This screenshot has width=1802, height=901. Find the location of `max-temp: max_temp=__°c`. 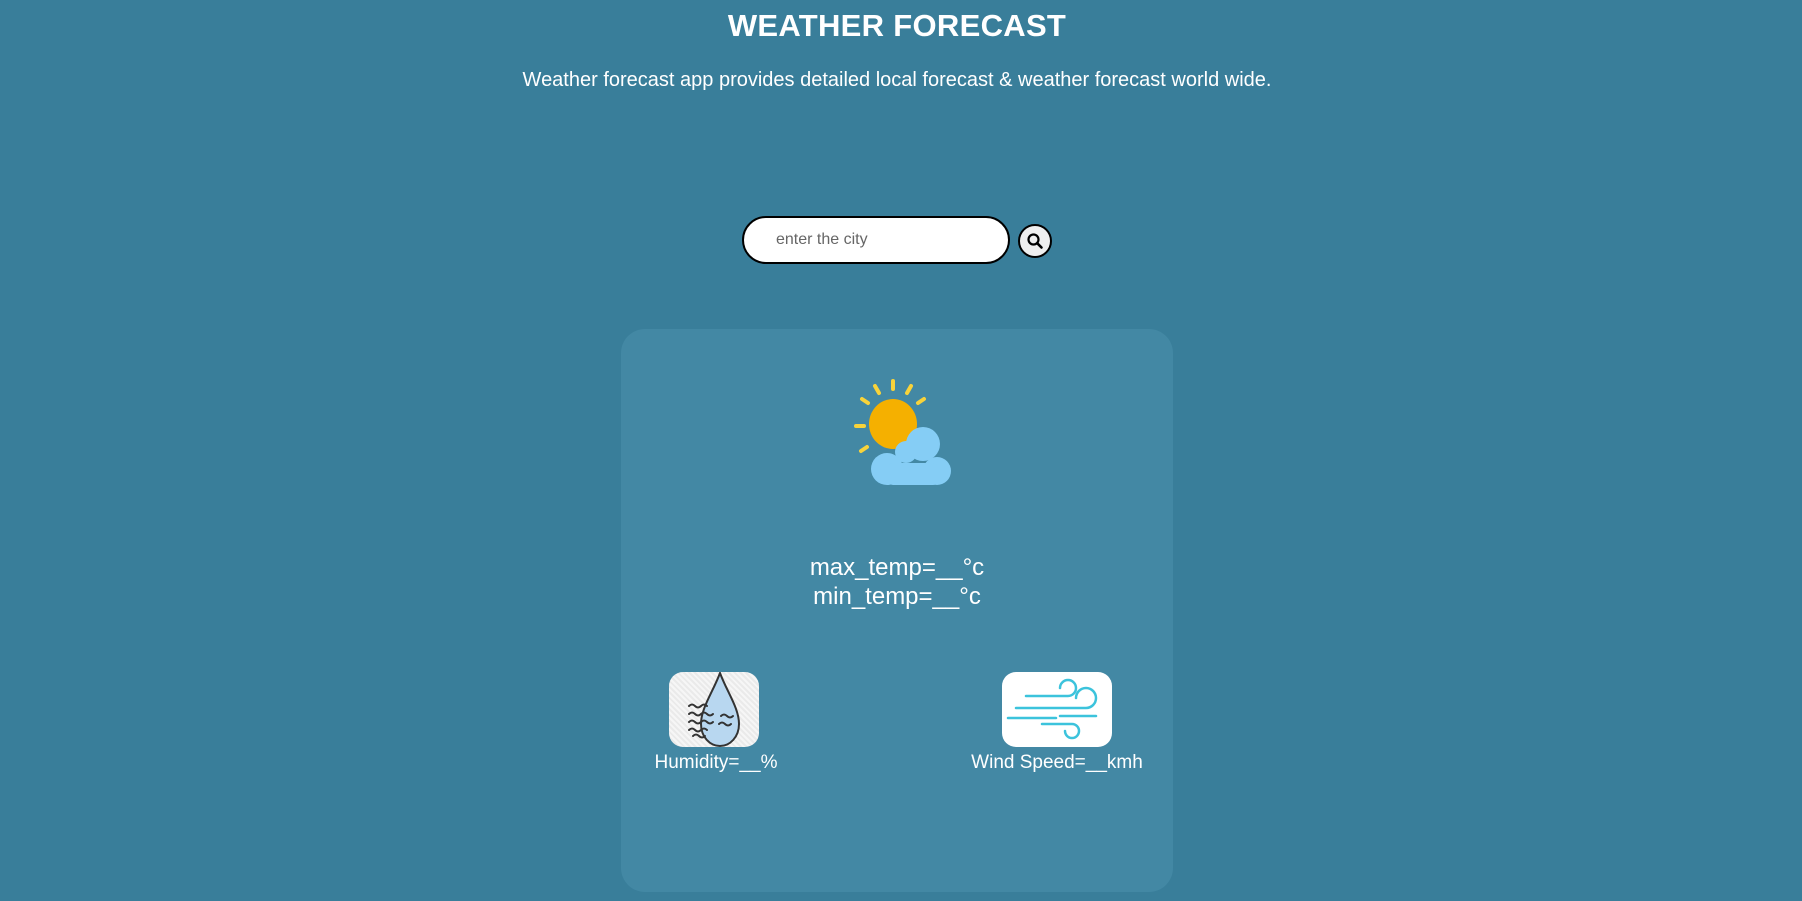

max-temp: max_temp=__°c is located at coordinates (897, 567).